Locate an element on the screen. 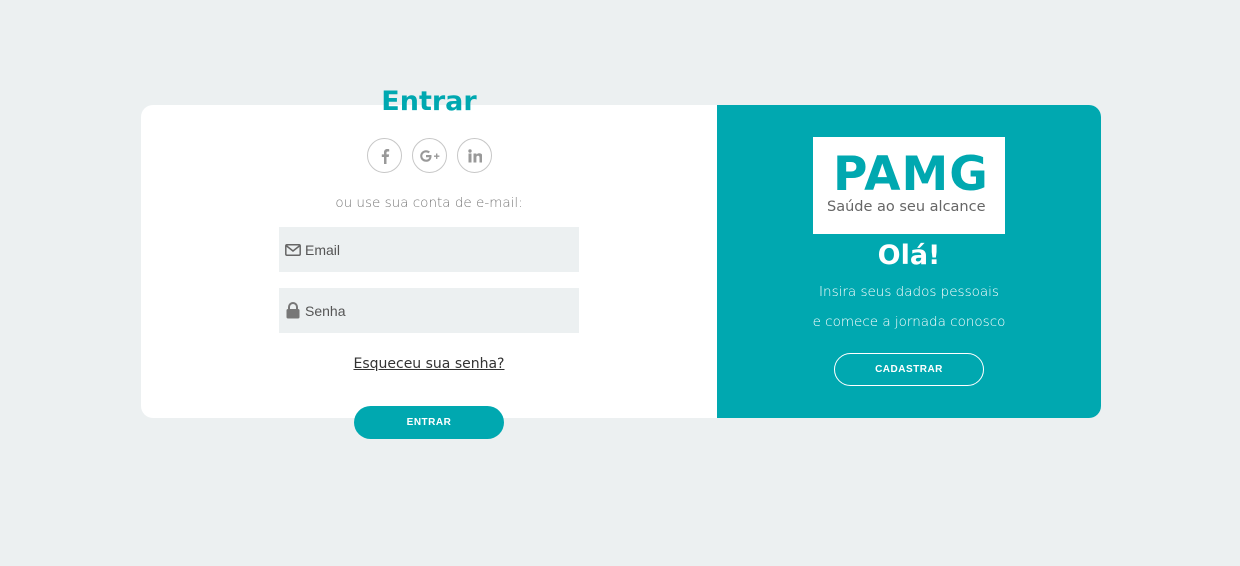 The image size is (1240, 566). signup-message-line1: Insira seus dados pessoais is located at coordinates (909, 292).